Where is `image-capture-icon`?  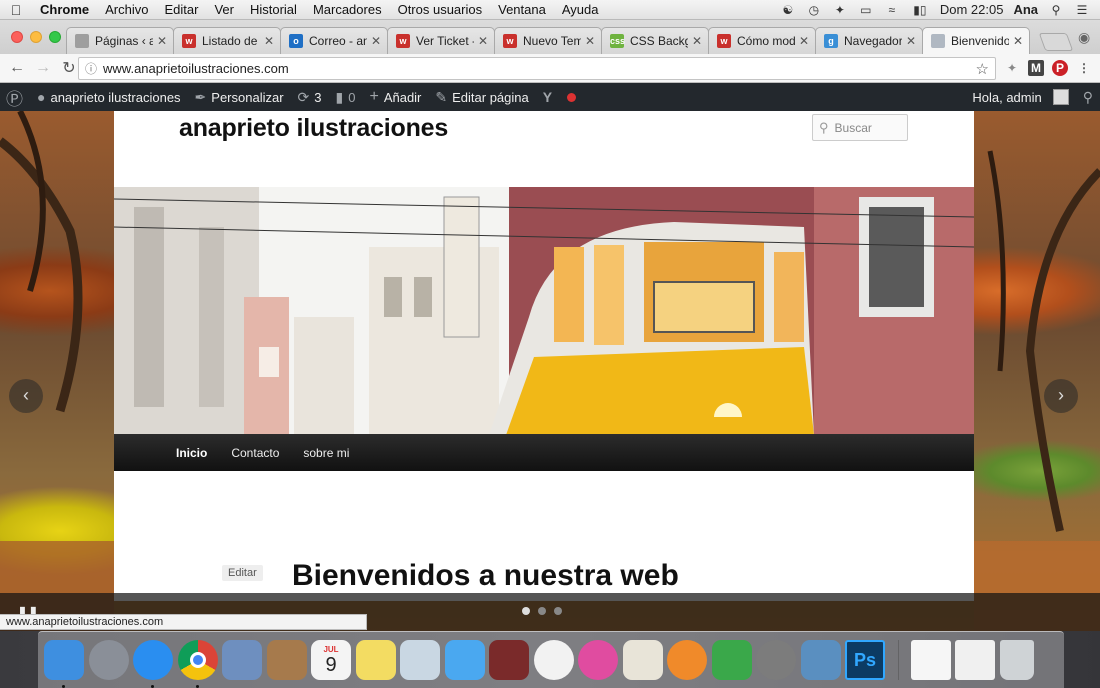 image-capture-icon is located at coordinates (820, 660).